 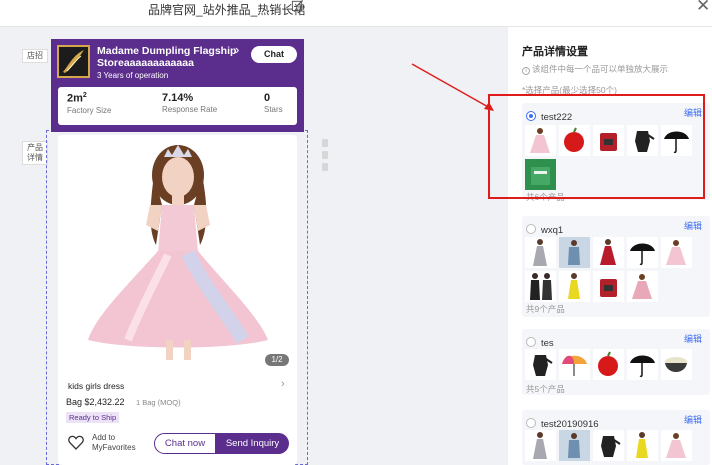 I want to click on edit-title-icon, so click(x=297, y=6).